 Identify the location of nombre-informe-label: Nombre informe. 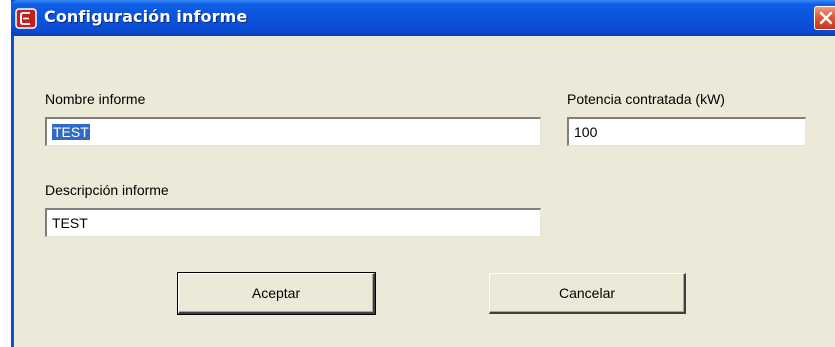
(95, 99).